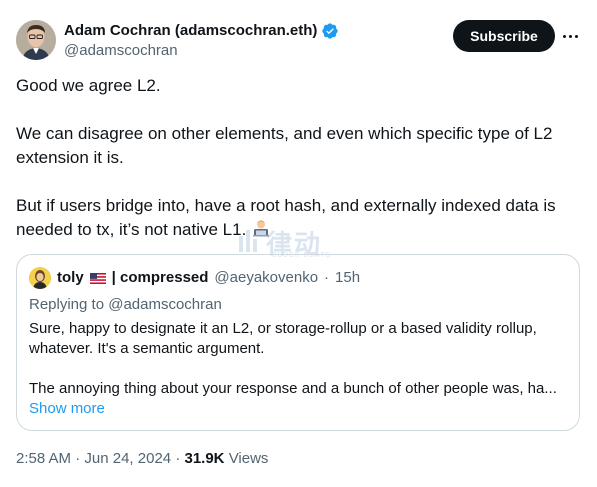 The image size is (597, 487). What do you see at coordinates (248, 458) in the screenshot?
I see `views-label: Views` at bounding box center [248, 458].